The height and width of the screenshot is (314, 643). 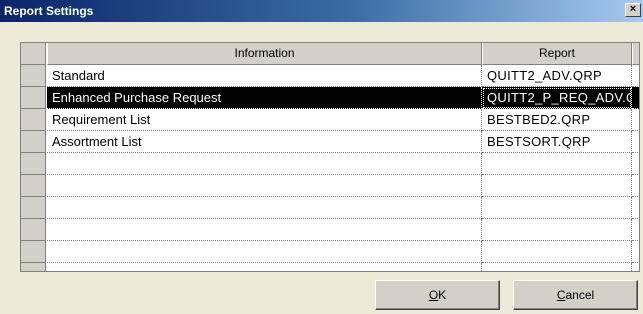 I want to click on cell-report: QUITT2_P_REQ_ADV.Q, so click(x=557, y=98).